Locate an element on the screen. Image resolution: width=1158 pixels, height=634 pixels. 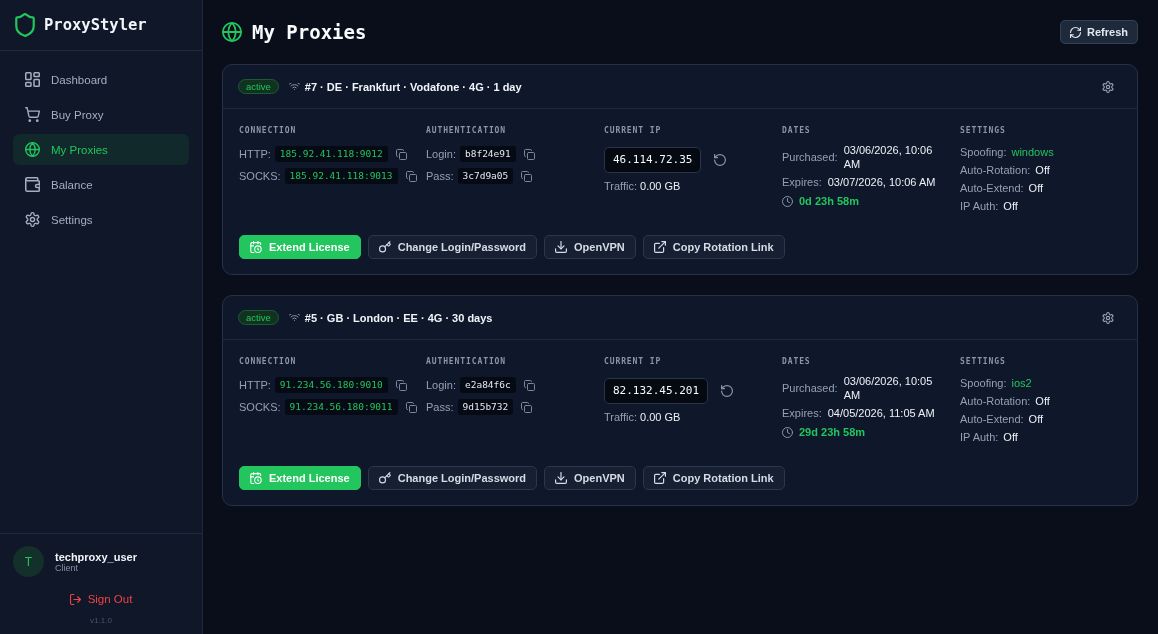
setting-value: windows is located at coordinates (1032, 152).